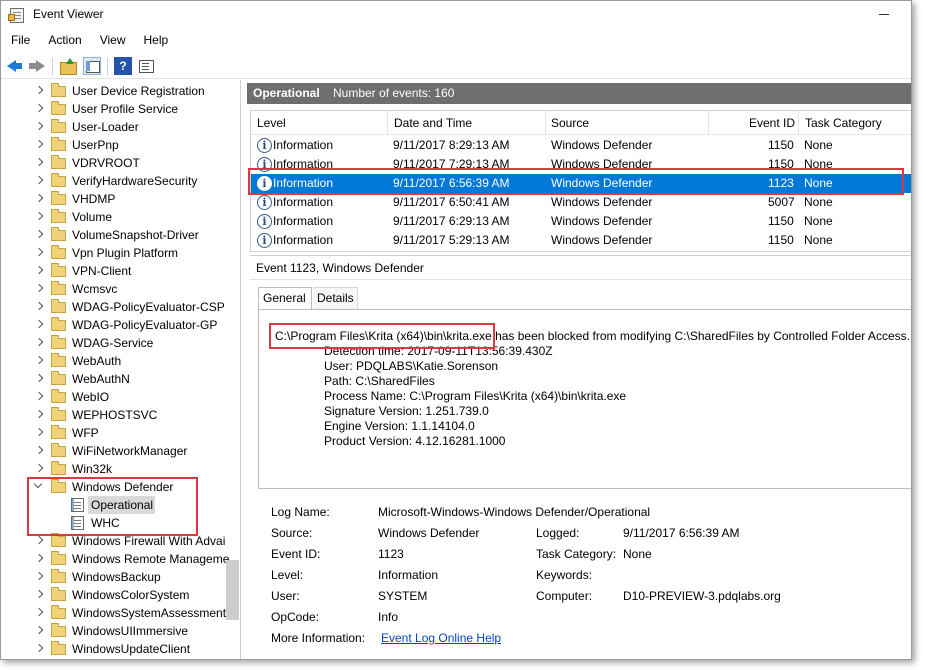 The image size is (926, 670). I want to click on help-icon: ?, so click(123, 66).